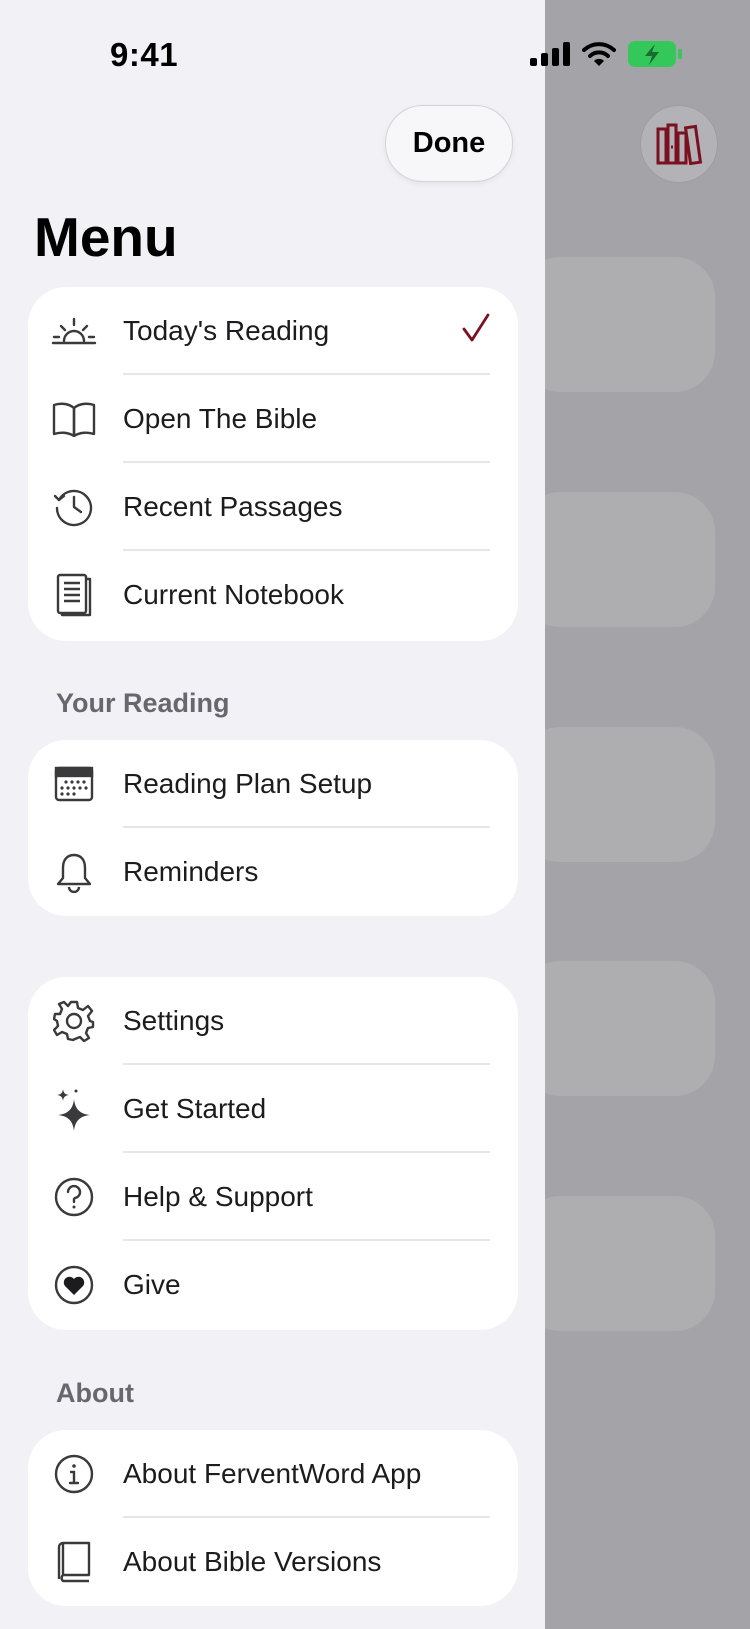 This screenshot has width=750, height=1629. I want to click on support-menu-group: Settings Get Started Help & Support Give, so click(273, 1153).